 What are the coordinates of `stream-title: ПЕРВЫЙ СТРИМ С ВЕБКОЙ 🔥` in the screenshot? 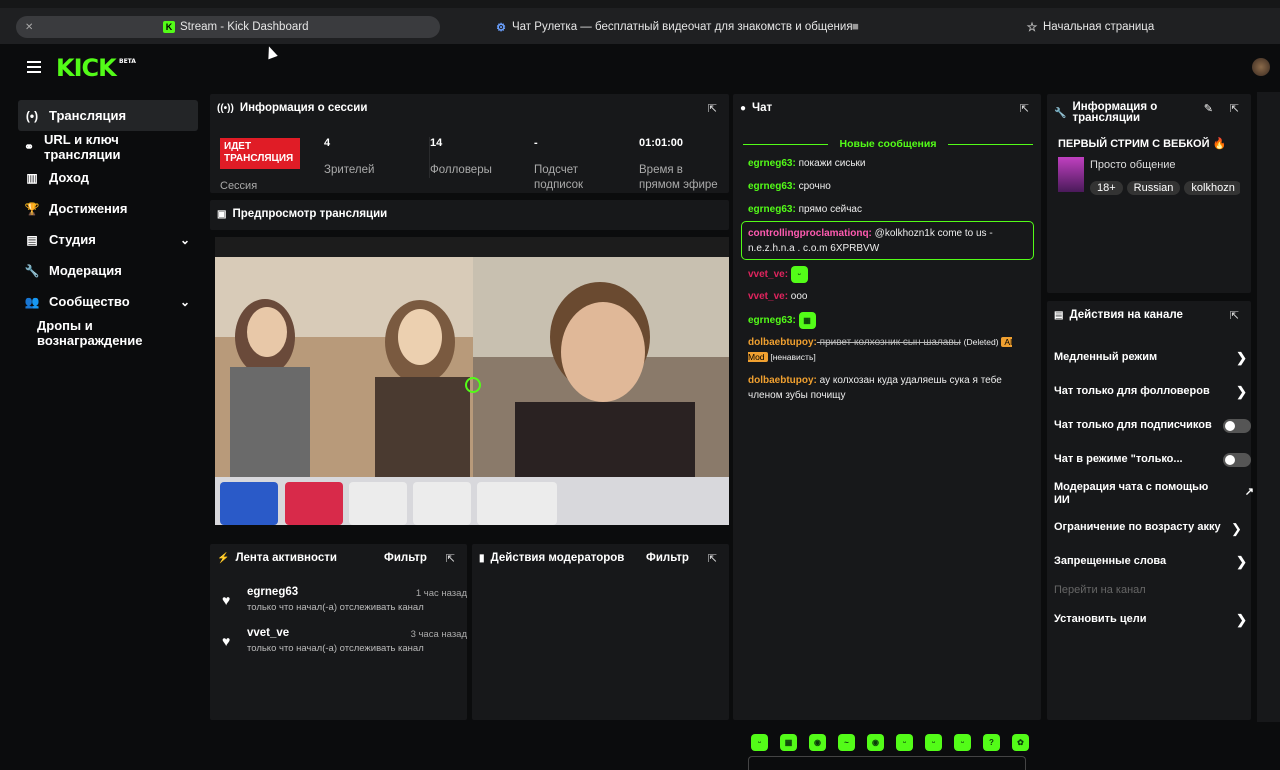 It's located at (1142, 144).